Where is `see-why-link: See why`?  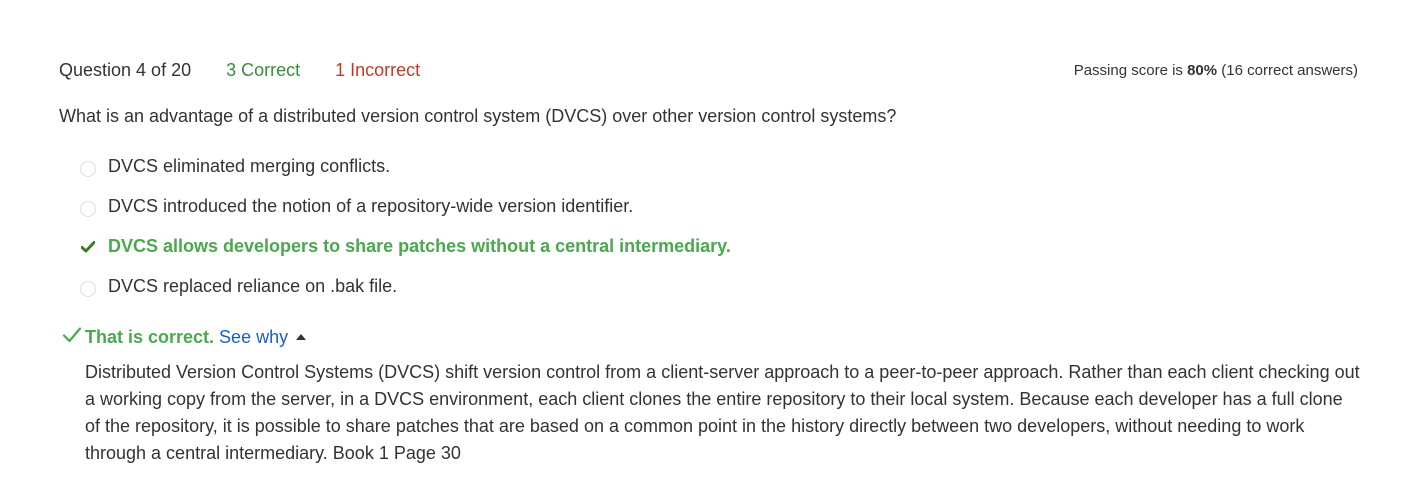 see-why-link: See why is located at coordinates (253, 337).